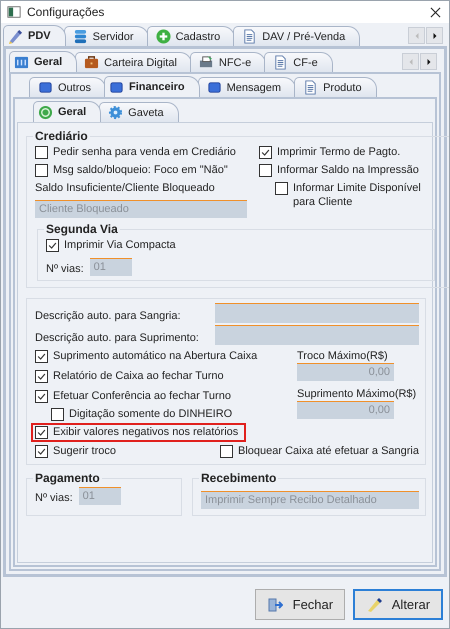 This screenshot has height=629, width=450. What do you see at coordinates (274, 604) in the screenshot?
I see `exit-icon` at bounding box center [274, 604].